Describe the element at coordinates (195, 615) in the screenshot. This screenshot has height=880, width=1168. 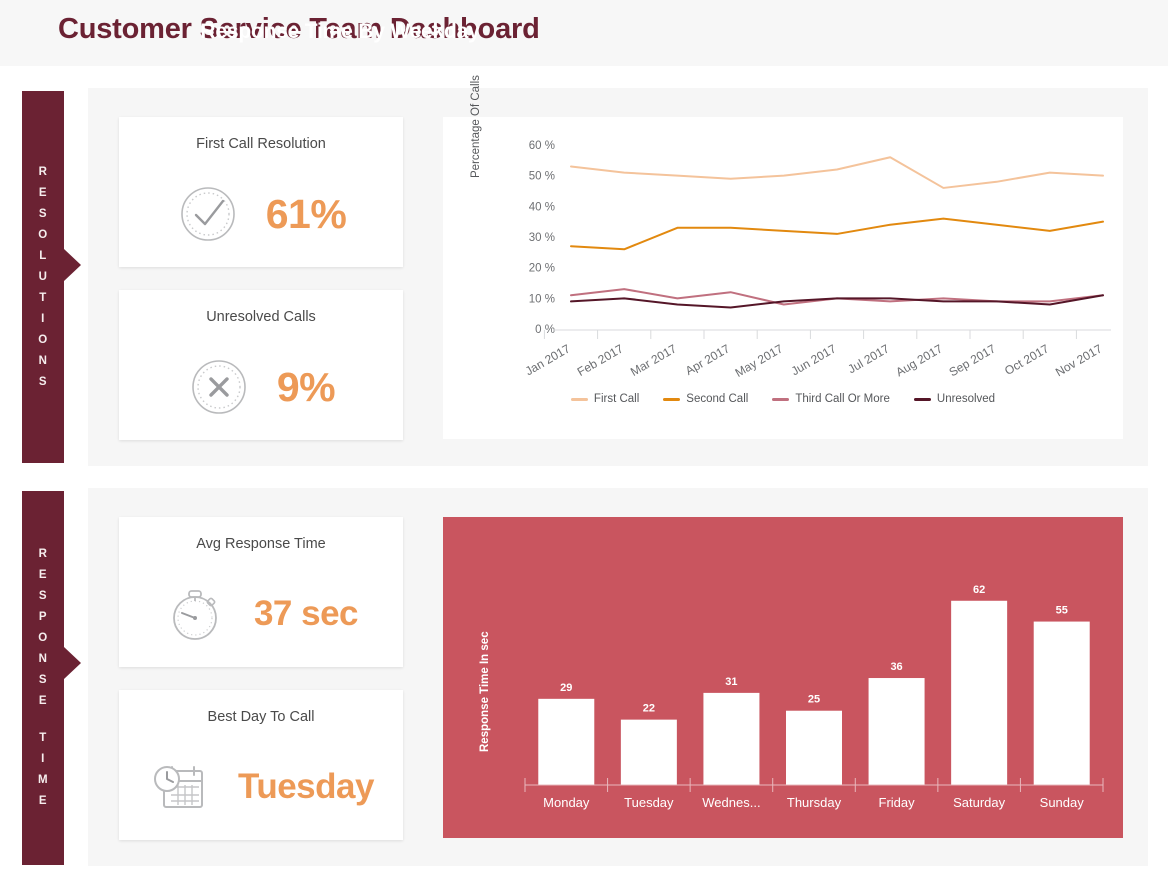
I see `stopwatch-icon` at that location.